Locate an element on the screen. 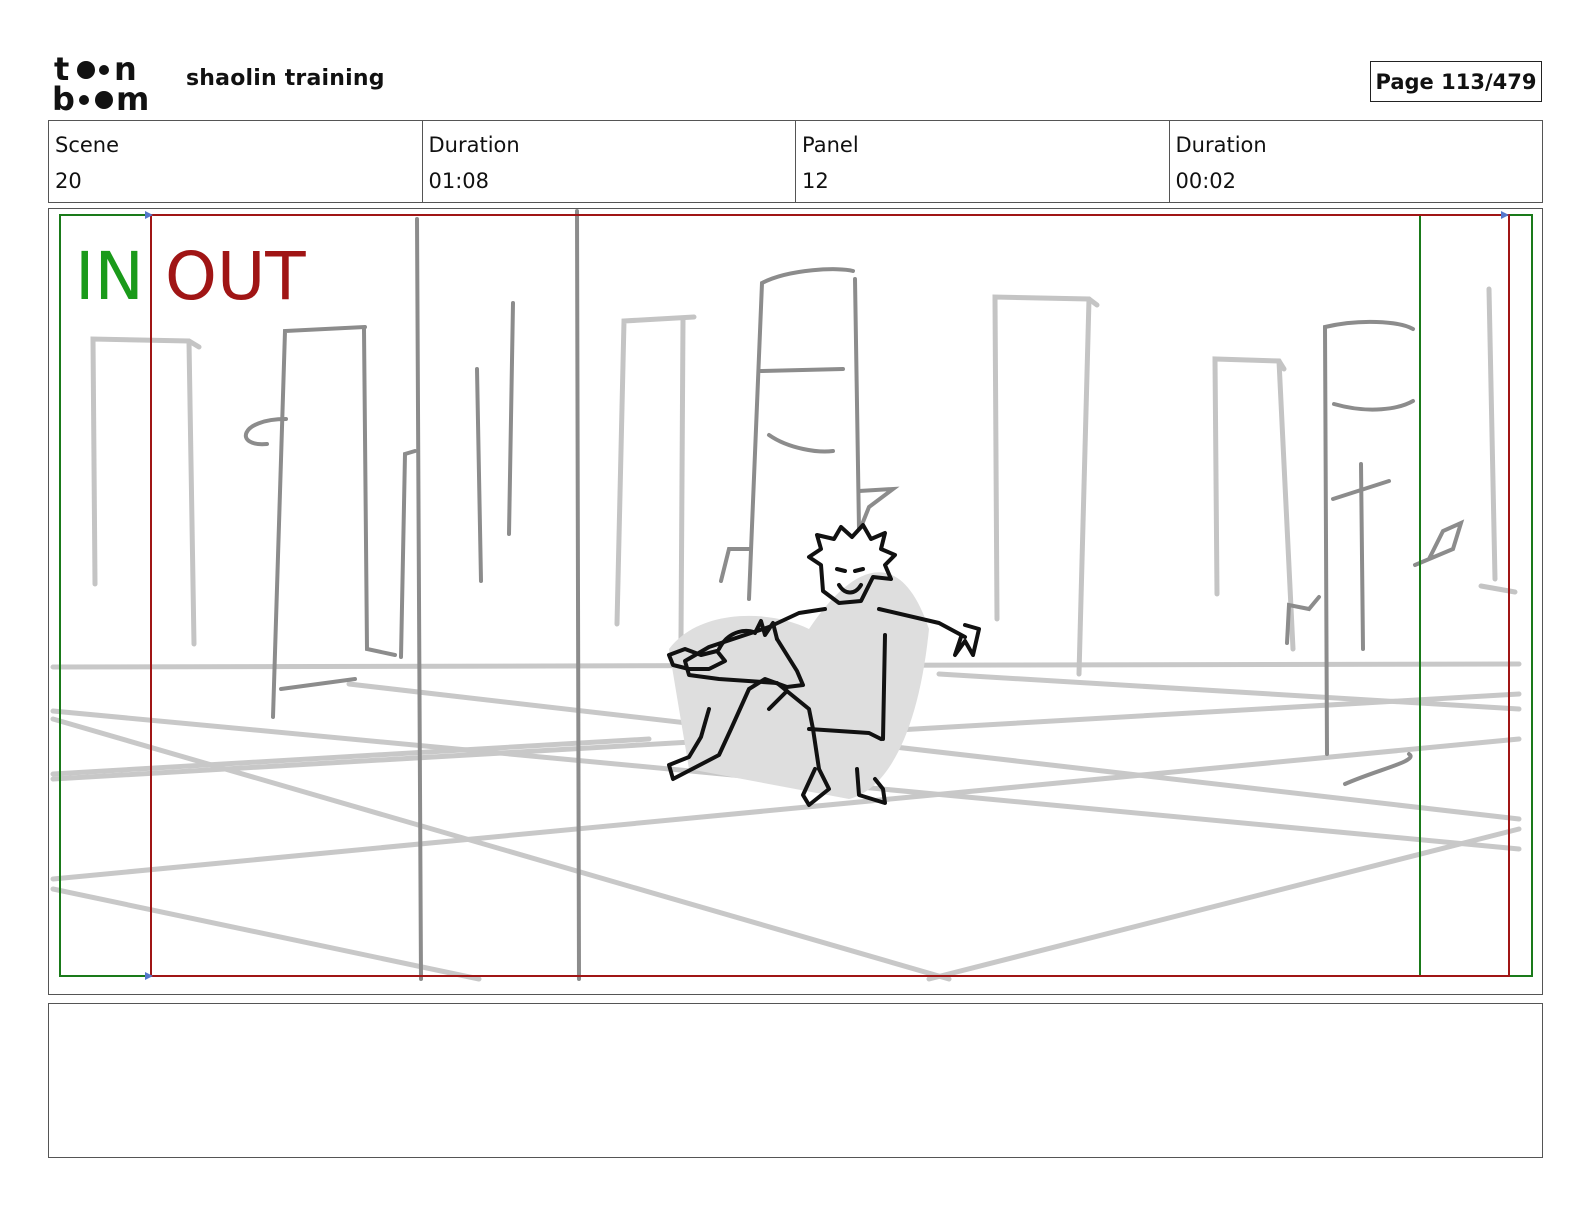 The width and height of the screenshot is (1584, 1224). scene-label: Scene is located at coordinates (87, 145).